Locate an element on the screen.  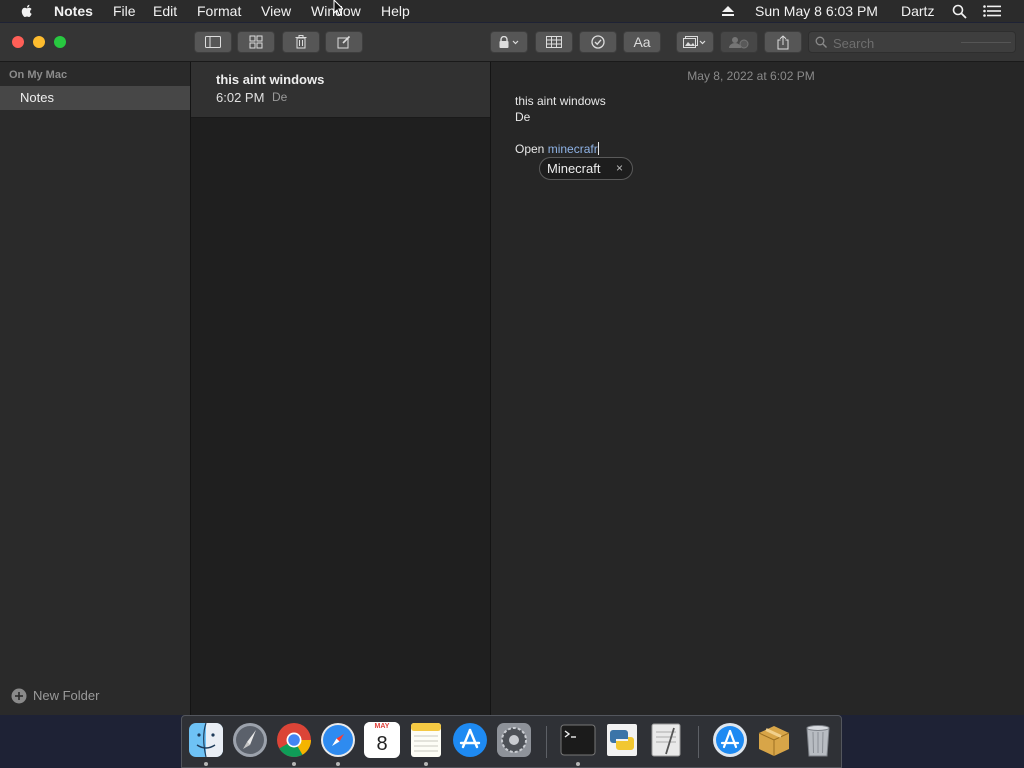
safari-icon is located at coordinates (338, 740).